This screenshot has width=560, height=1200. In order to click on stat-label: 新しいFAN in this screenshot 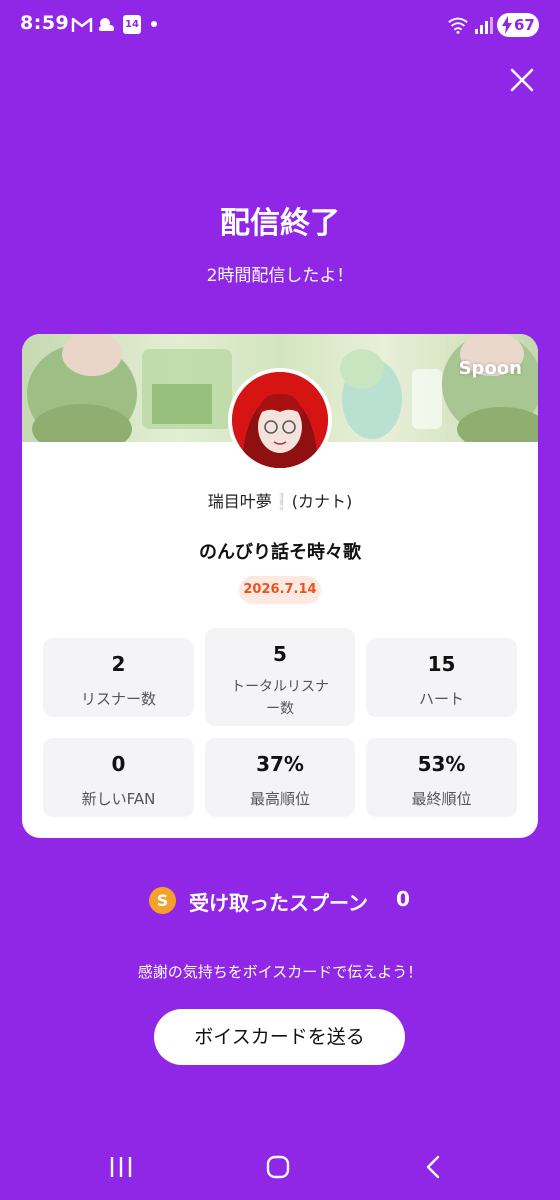, I will do `click(118, 799)`.